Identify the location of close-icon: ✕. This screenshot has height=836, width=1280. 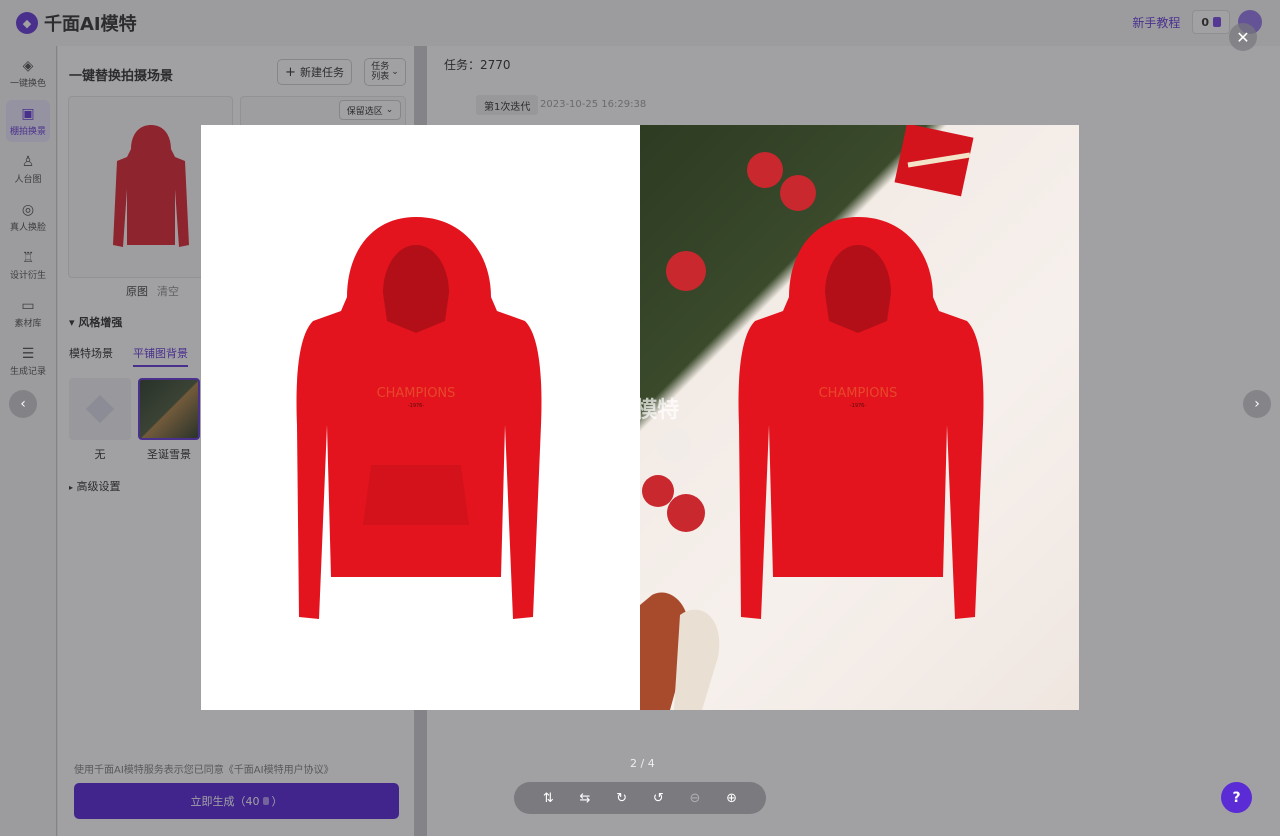
(1243, 37).